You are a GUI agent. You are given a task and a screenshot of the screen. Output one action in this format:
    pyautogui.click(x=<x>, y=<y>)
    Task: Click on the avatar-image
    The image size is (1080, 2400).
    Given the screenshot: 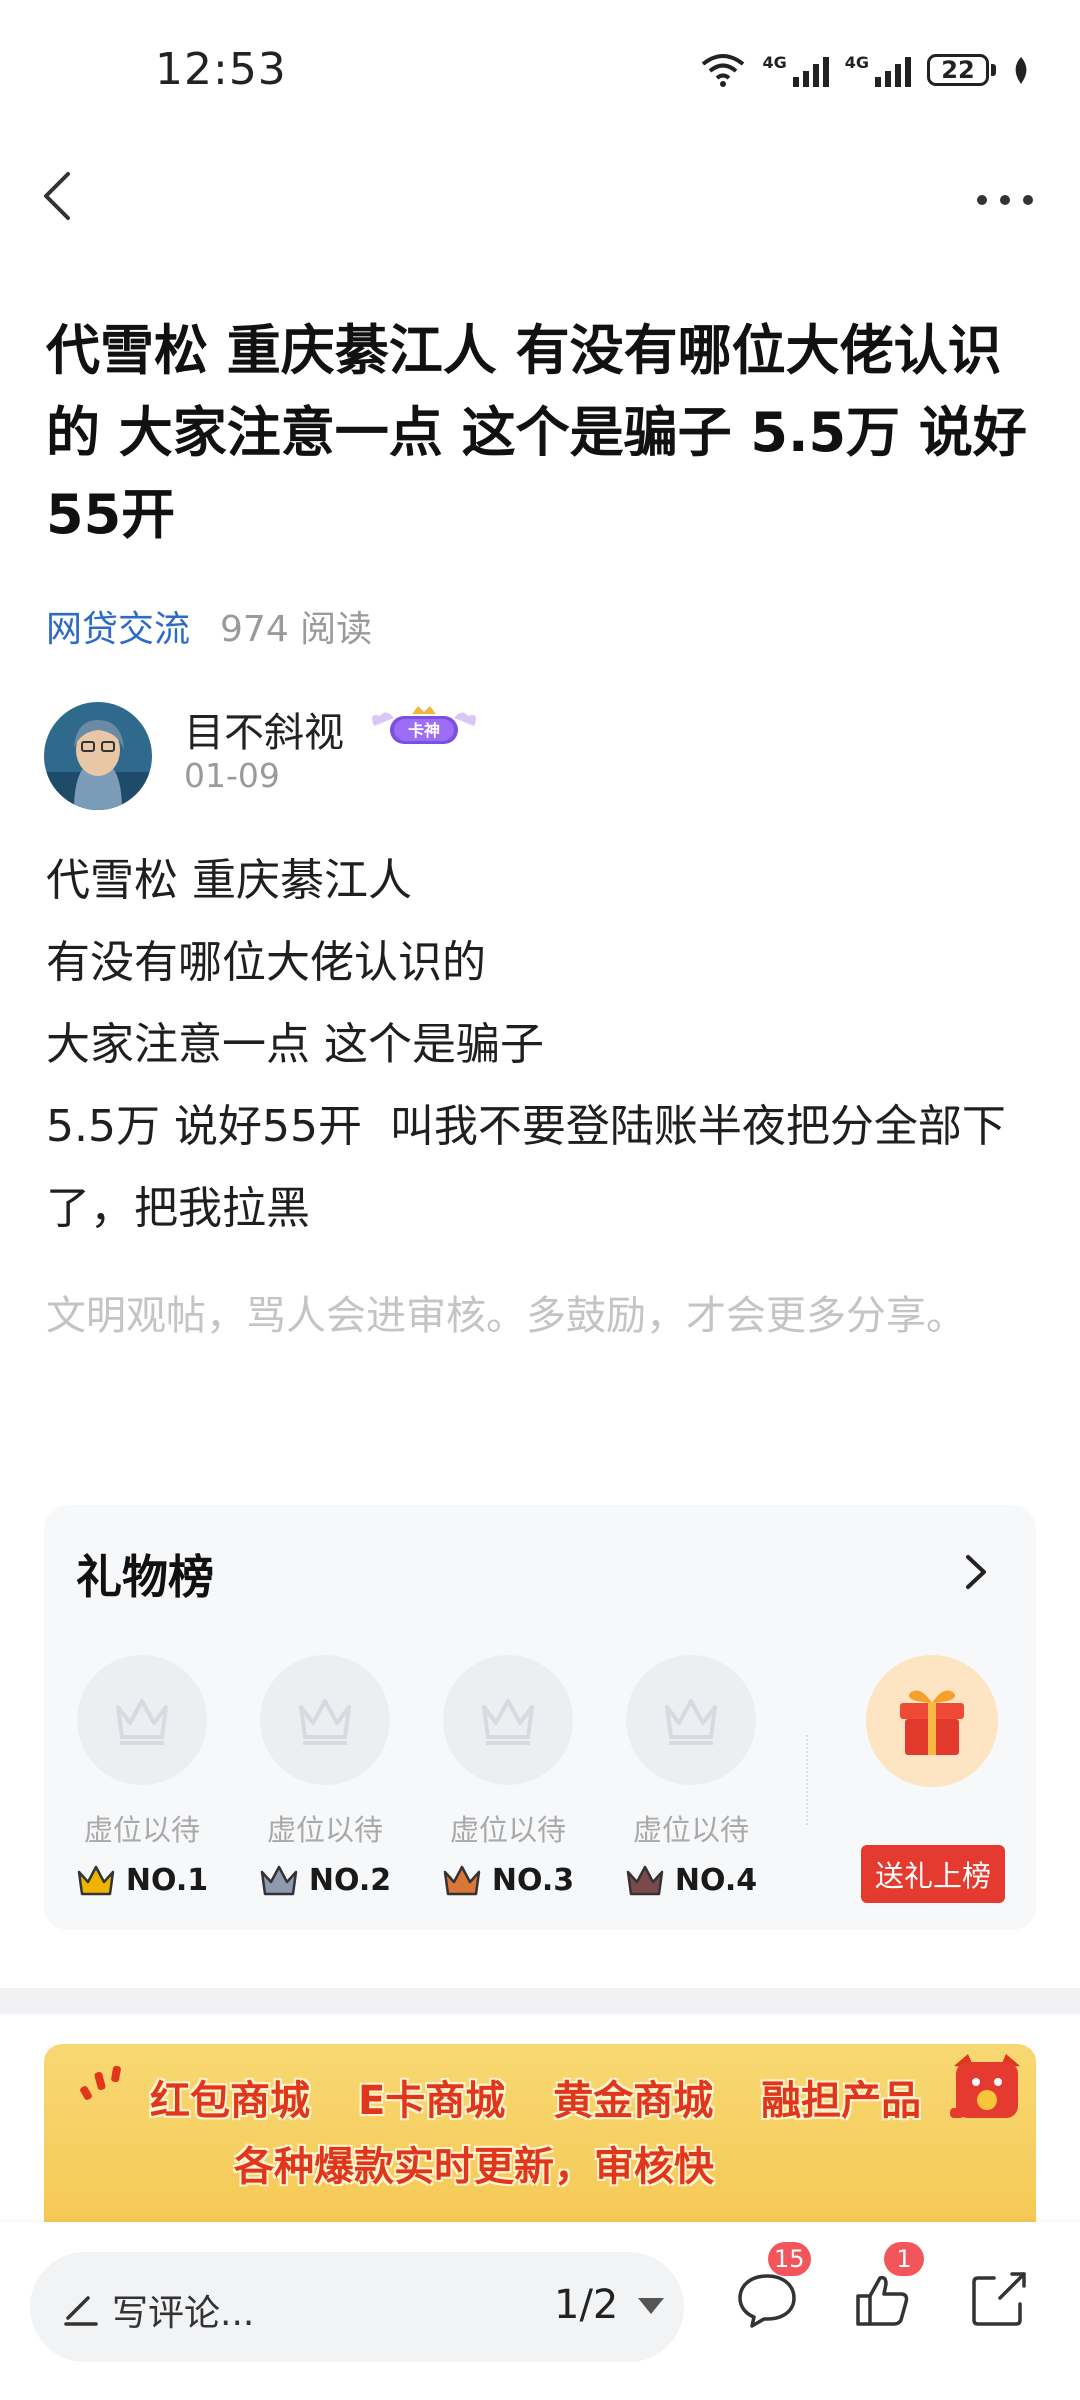 What is the action you would take?
    pyautogui.click(x=98, y=756)
    